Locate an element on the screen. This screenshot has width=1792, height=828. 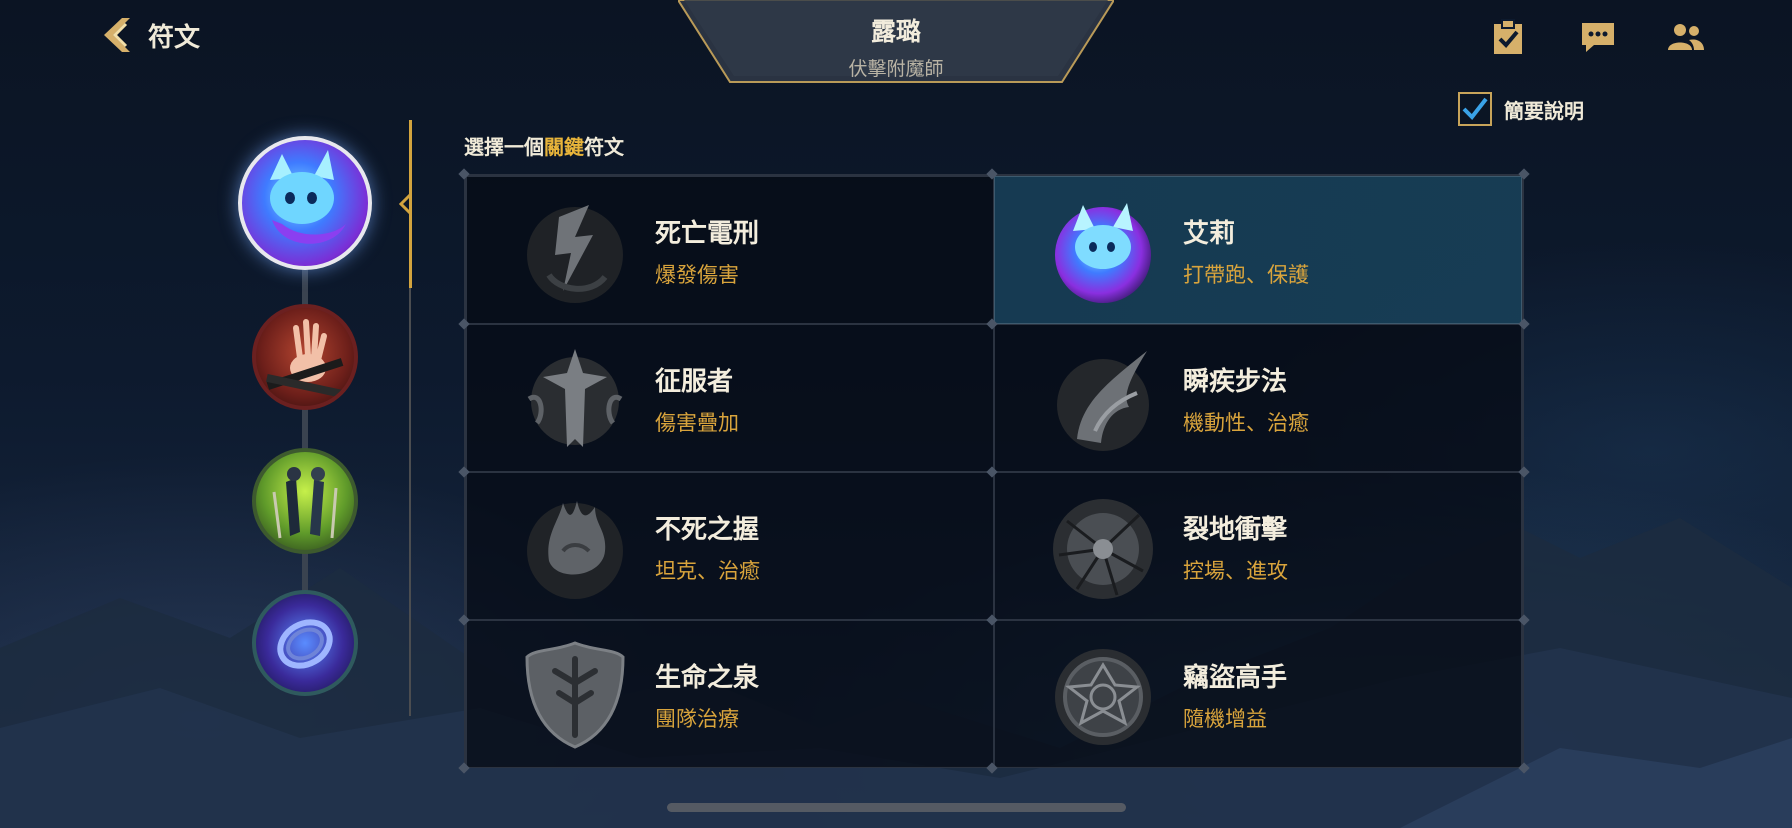
conqueror-icon is located at coordinates (575, 398).